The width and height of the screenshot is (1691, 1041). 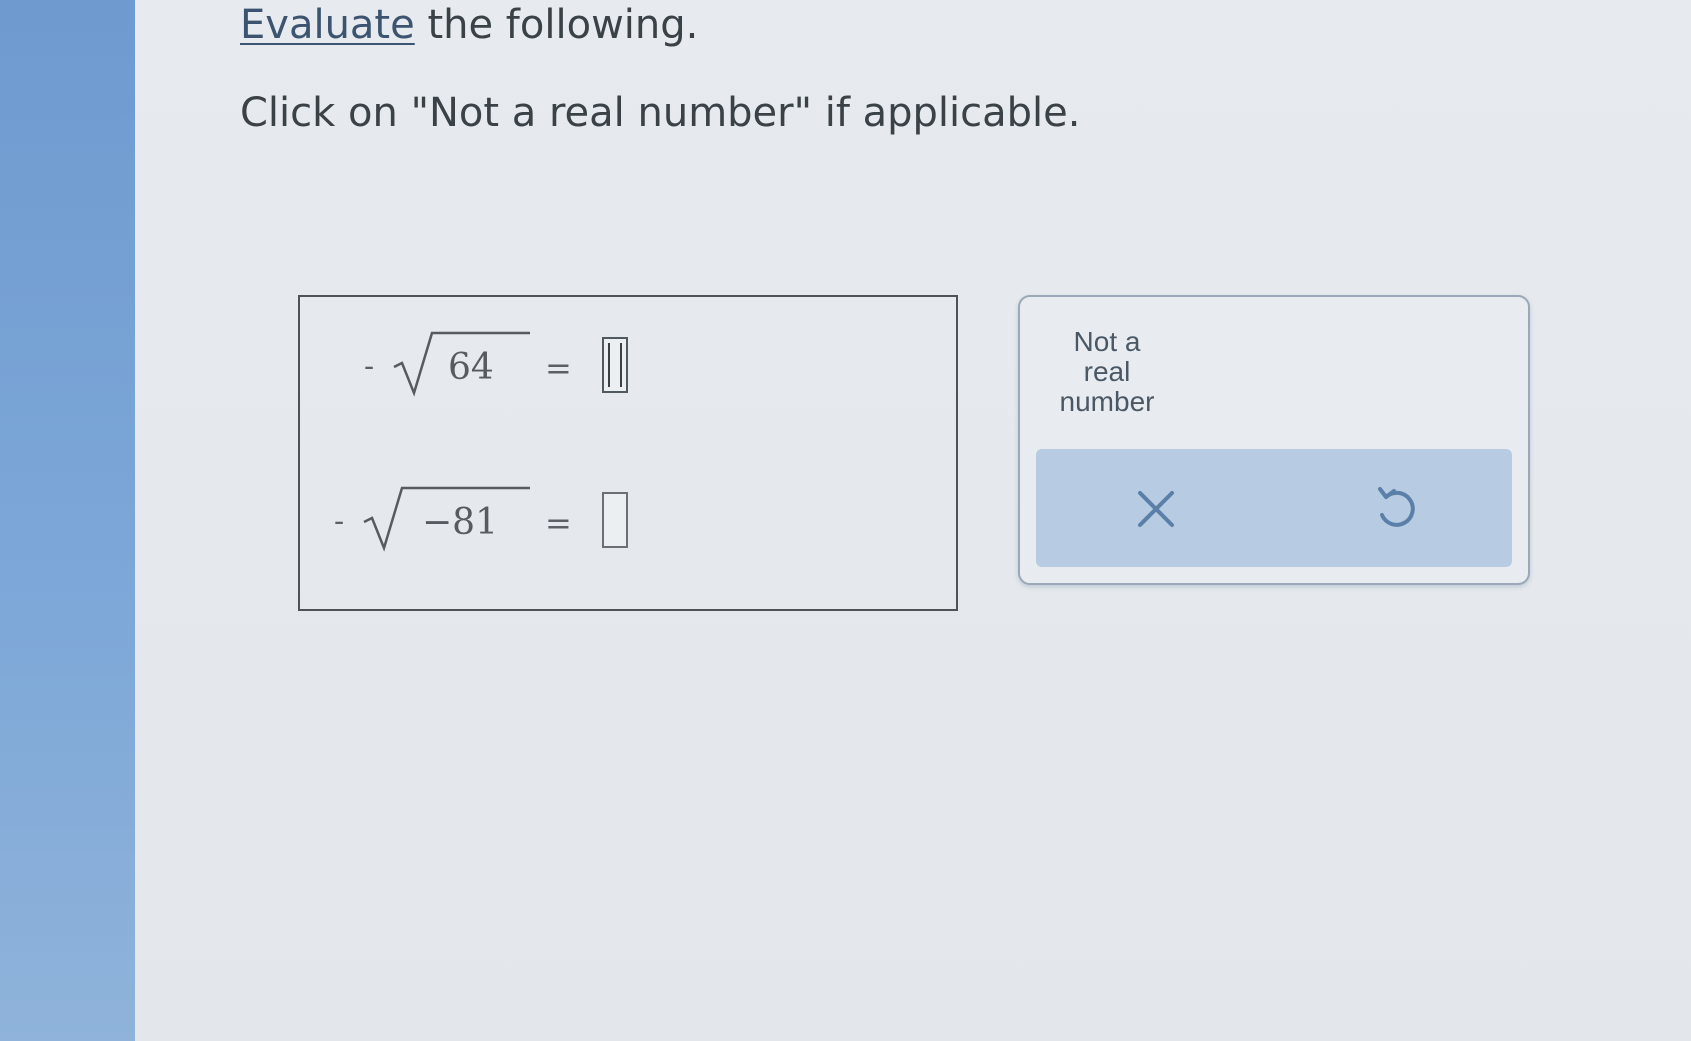 What do you see at coordinates (460, 522) in the screenshot?
I see `radicand: −81` at bounding box center [460, 522].